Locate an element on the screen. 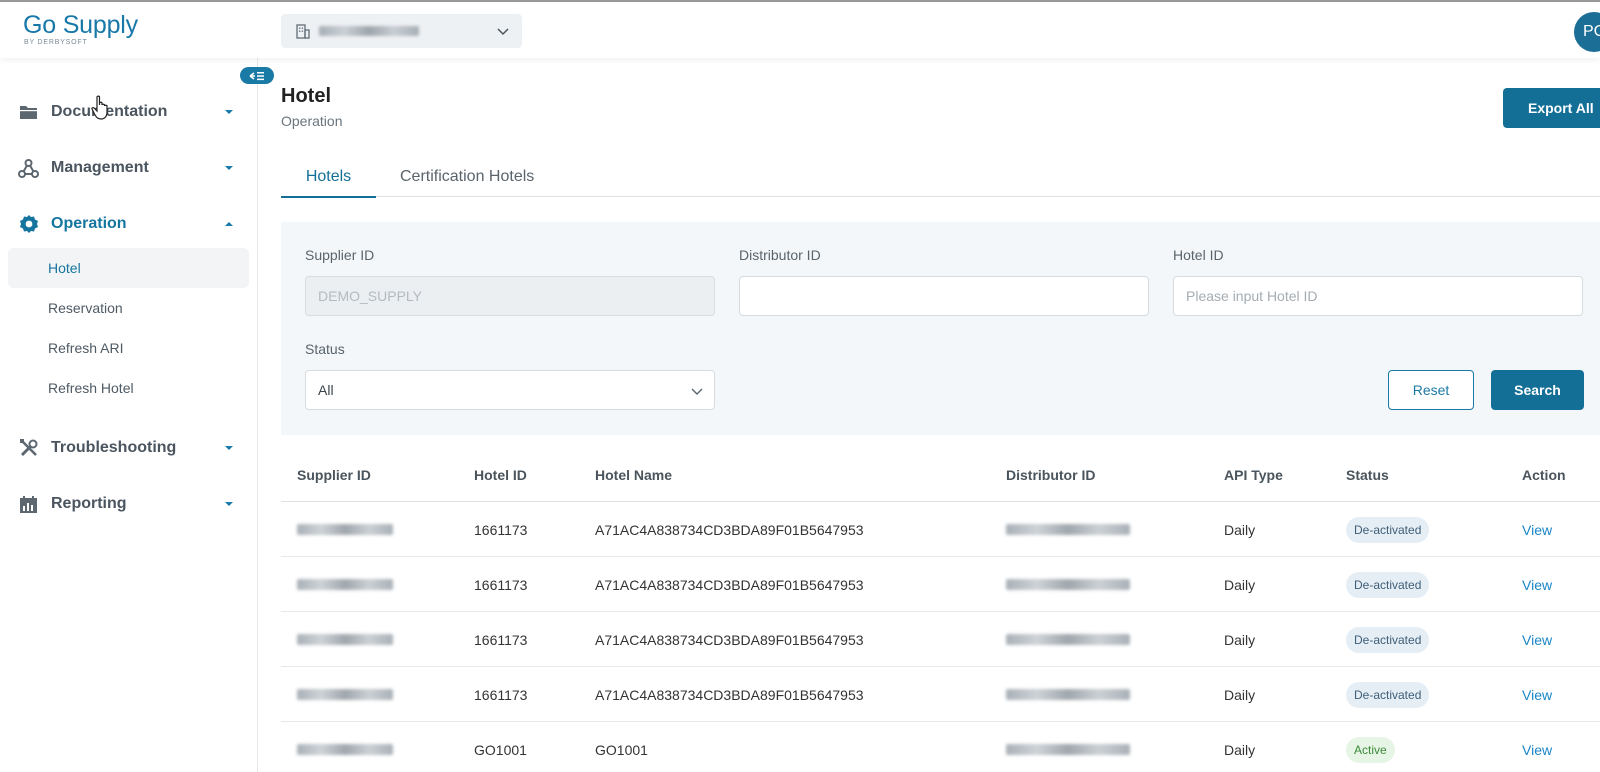 This screenshot has height=772, width=1600. nav-label: Operation is located at coordinates (89, 223).